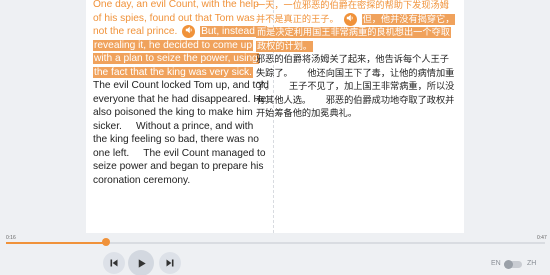  I want to click on play-button, so click(141, 262).